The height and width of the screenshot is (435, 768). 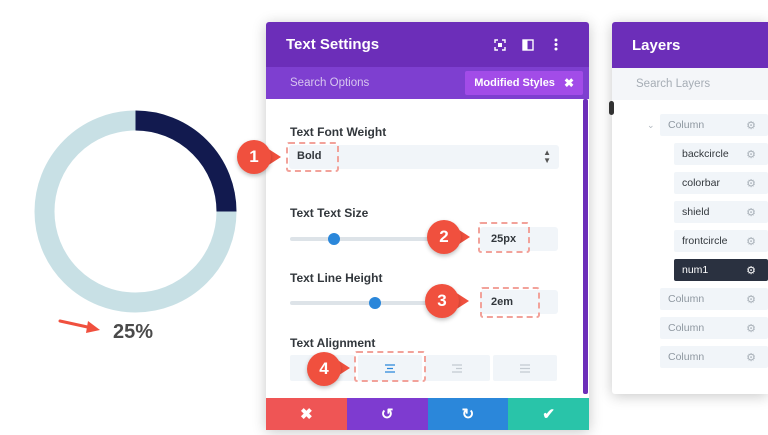 I want to click on undo-button: ↺, so click(x=387, y=414).